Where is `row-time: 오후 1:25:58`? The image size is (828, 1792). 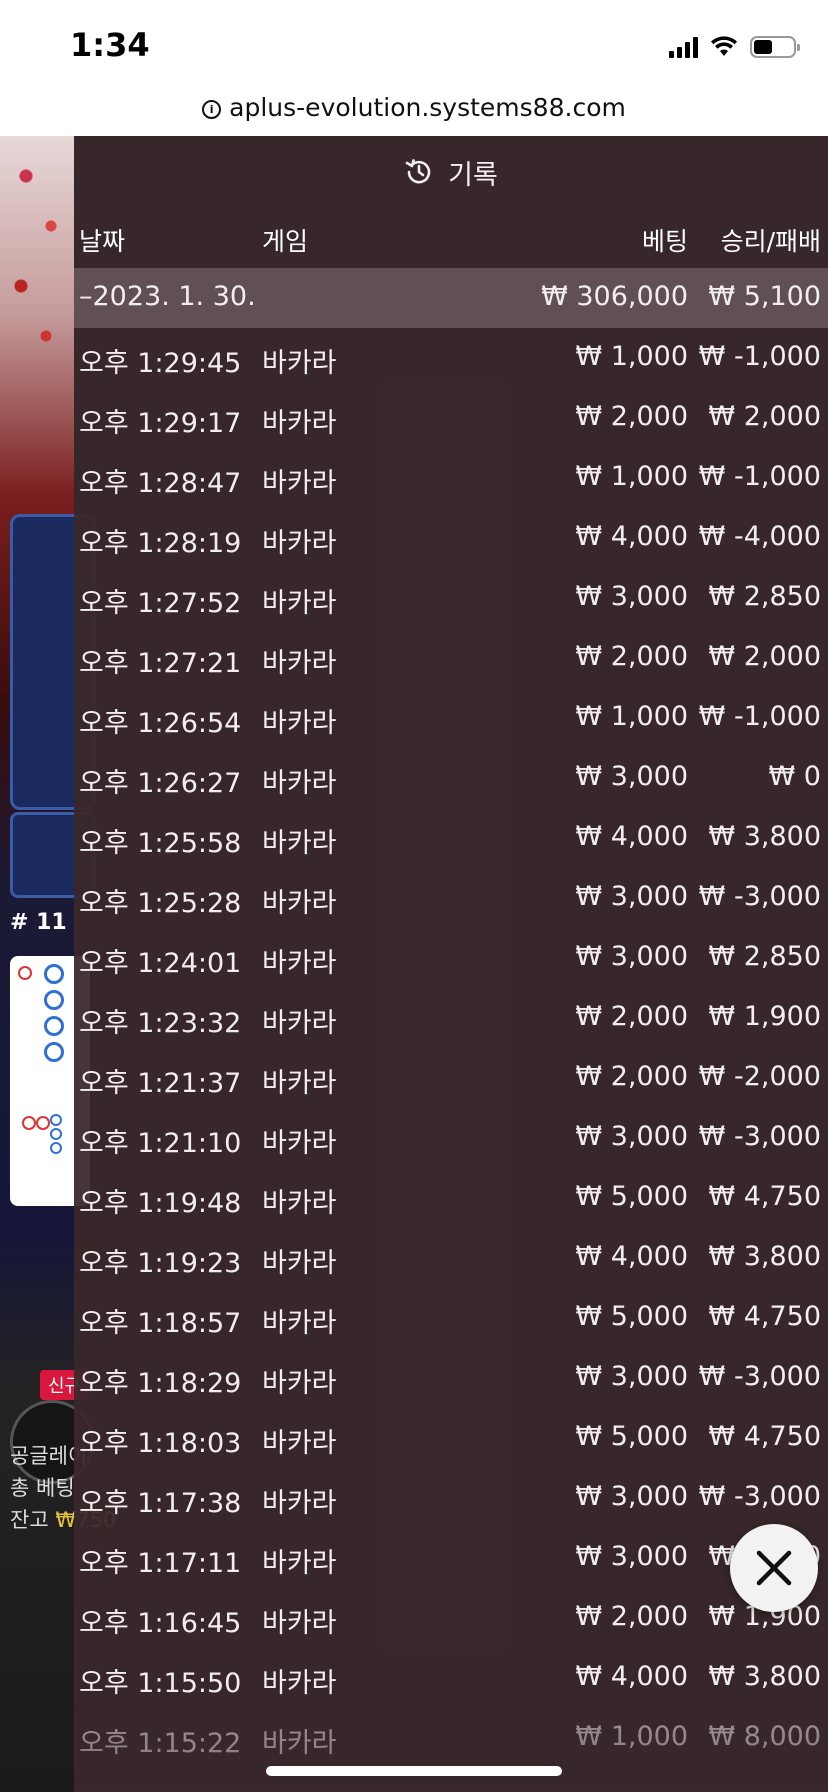
row-time: 오후 1:25:58 is located at coordinates (160, 843).